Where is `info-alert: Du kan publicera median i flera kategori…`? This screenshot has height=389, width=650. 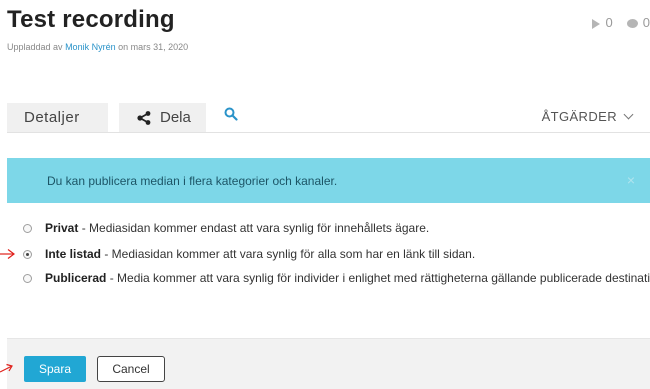
info-alert: Du kan publicera median i flera kategori… is located at coordinates (328, 180).